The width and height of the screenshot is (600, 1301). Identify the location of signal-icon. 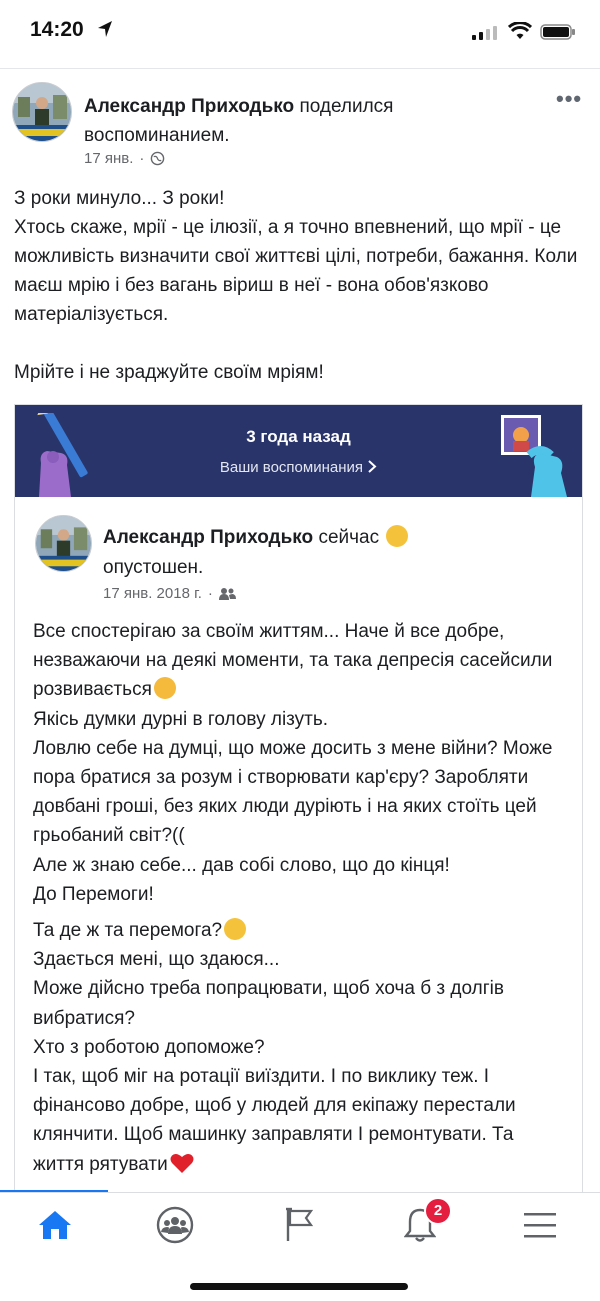
(484, 33).